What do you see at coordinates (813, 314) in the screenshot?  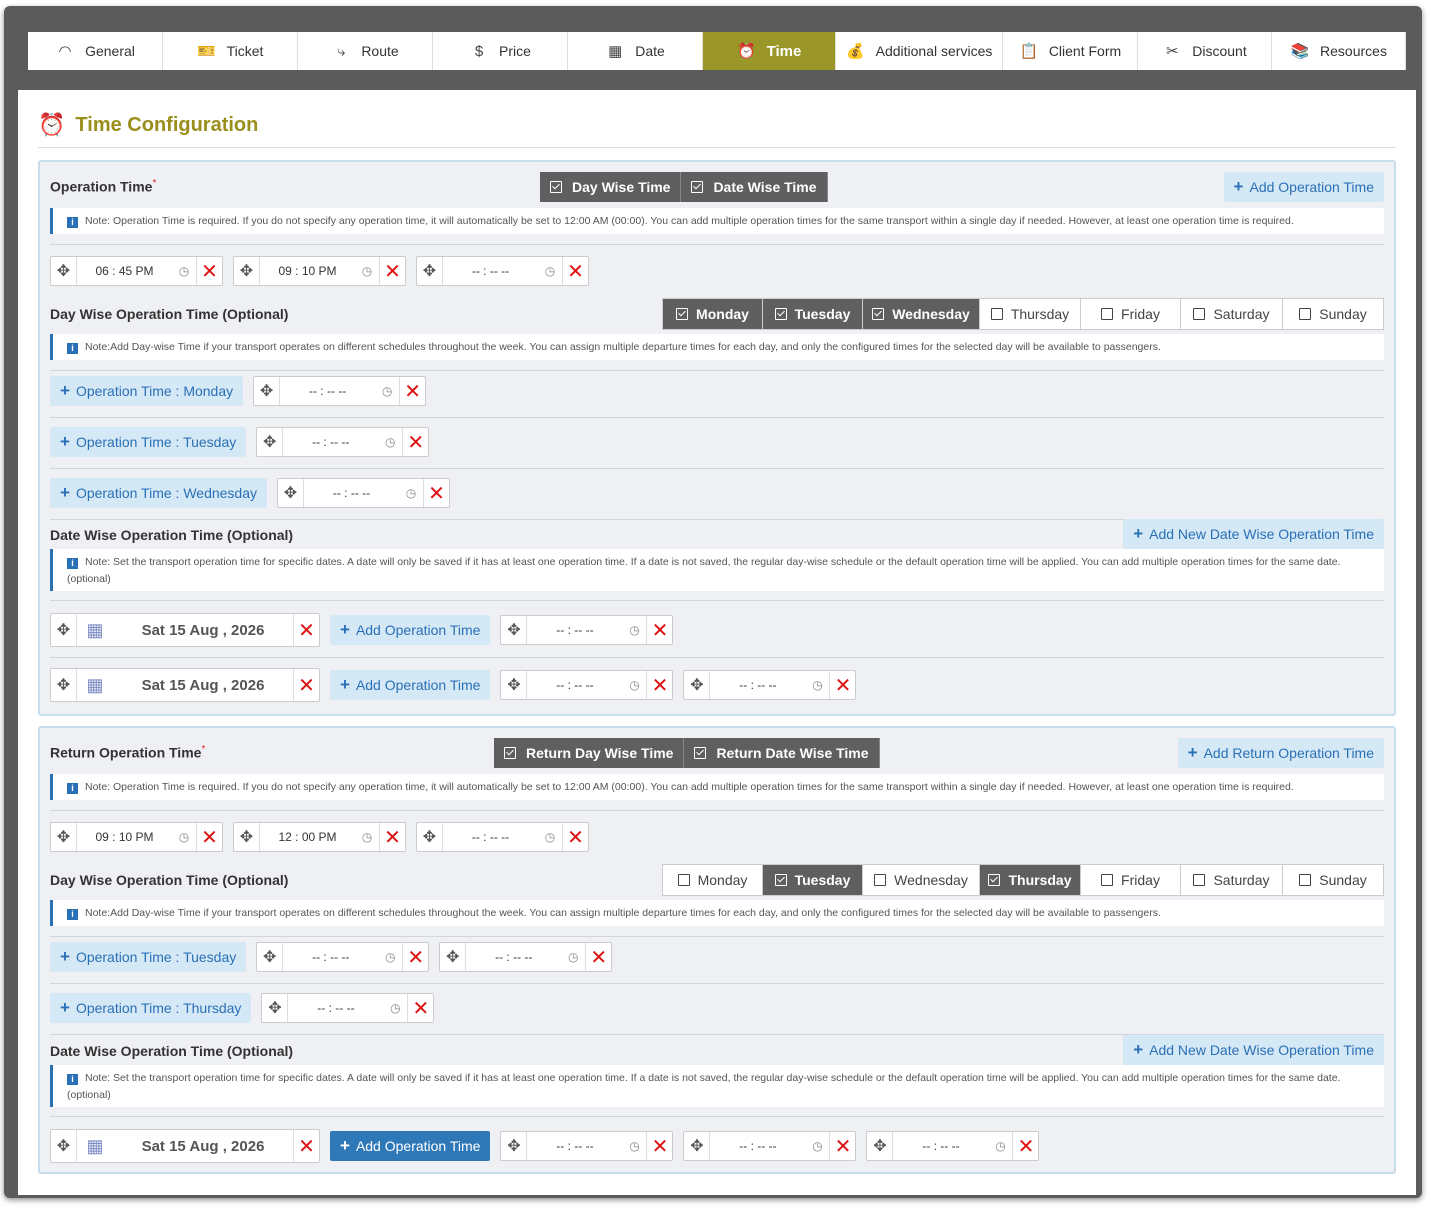 I see `day-tuesday: Tuesday` at bounding box center [813, 314].